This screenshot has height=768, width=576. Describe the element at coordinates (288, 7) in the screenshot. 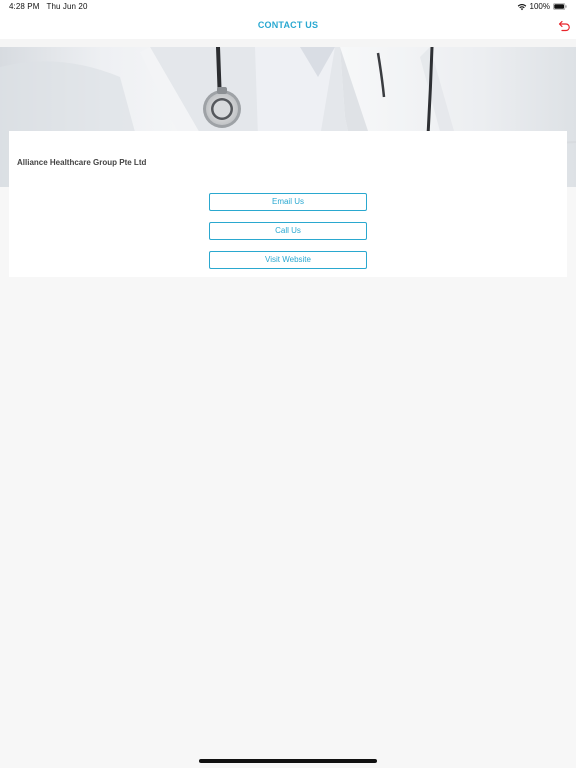

I see `status-bar: 4:28 PM Thu Jun 20 100%` at that location.